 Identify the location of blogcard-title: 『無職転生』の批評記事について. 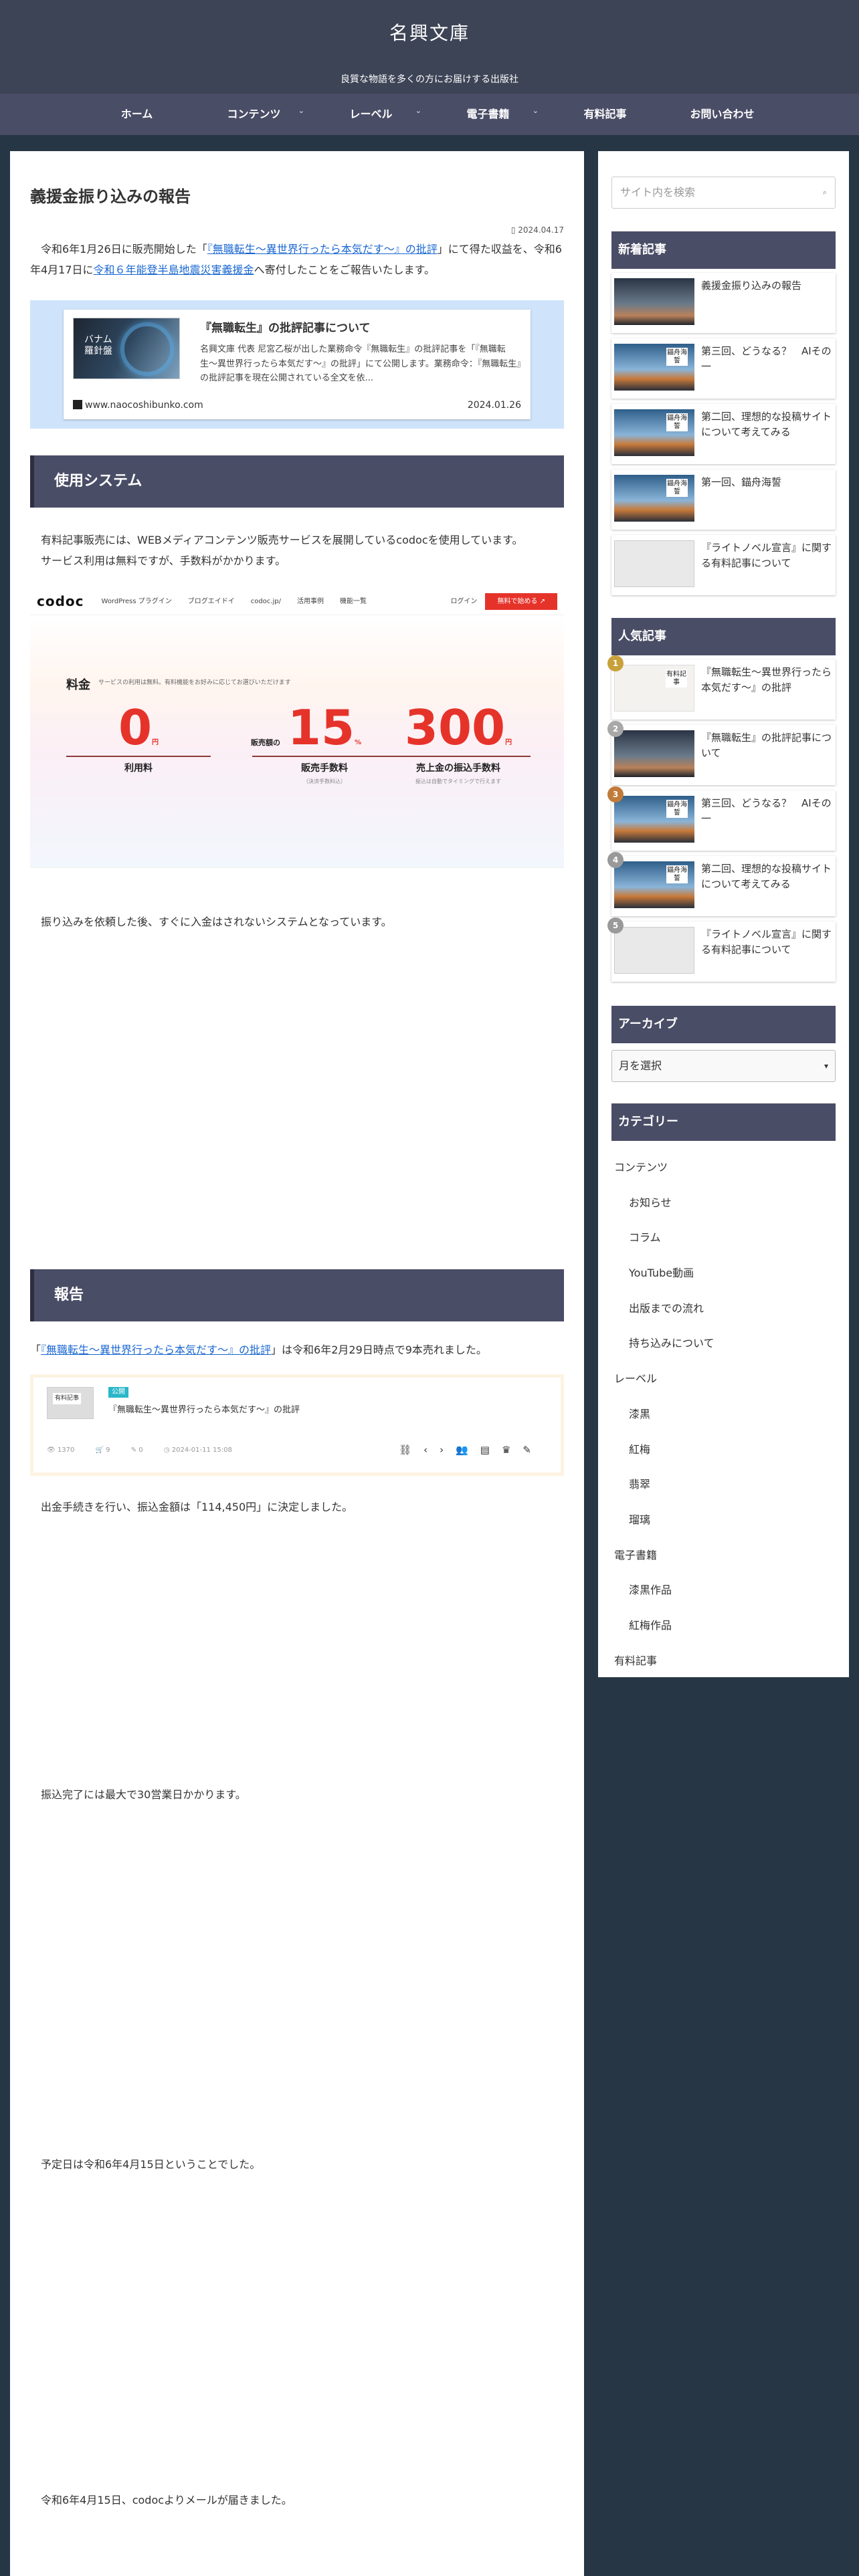
(361, 328).